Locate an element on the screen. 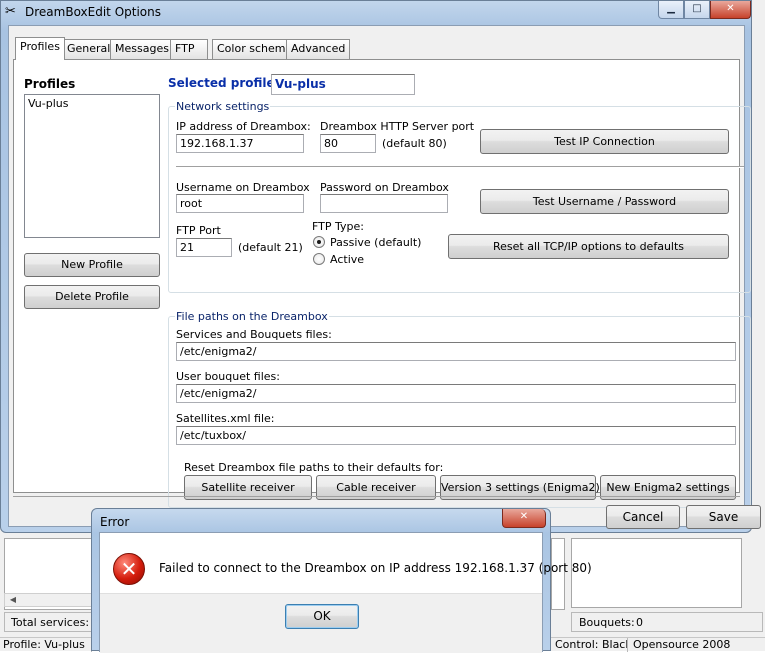 The height and width of the screenshot is (653, 765). error-icon: ✕ is located at coordinates (129, 569).